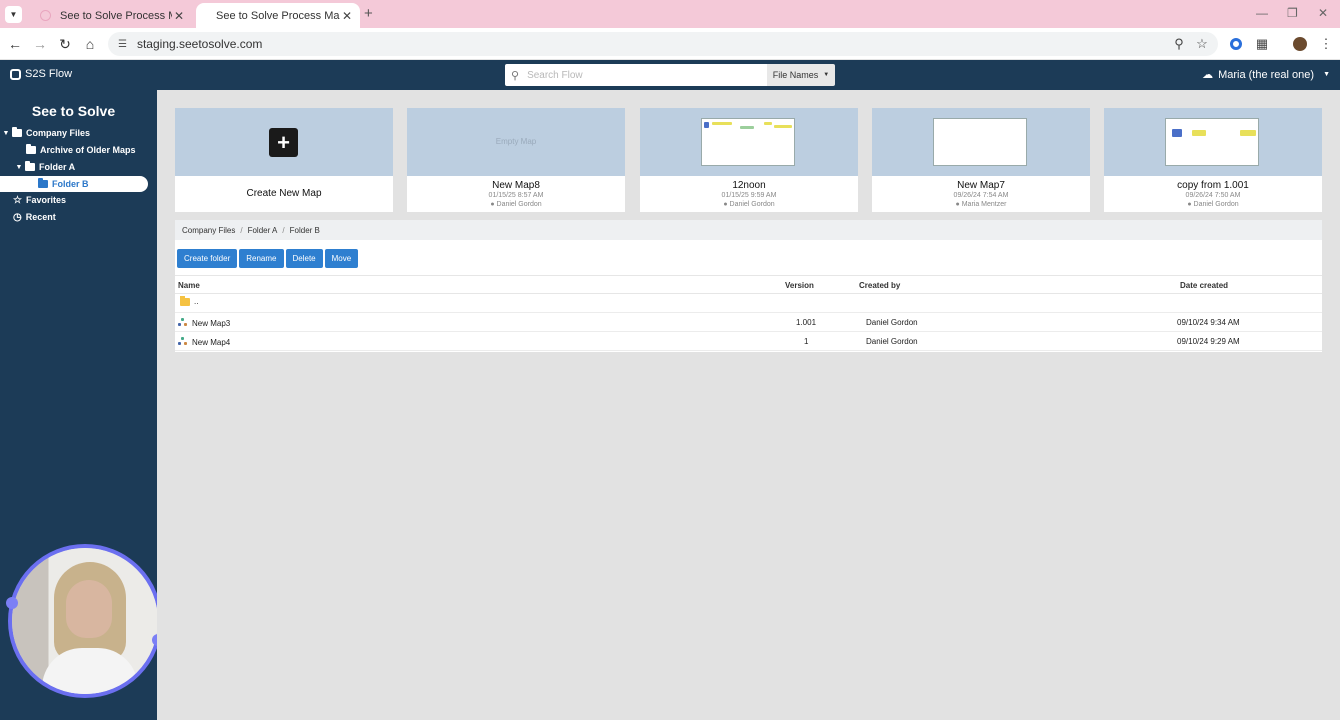 The height and width of the screenshot is (720, 1340). I want to click on browser-tab-1: See to Solve Process Maps ✕, so click(110, 15).